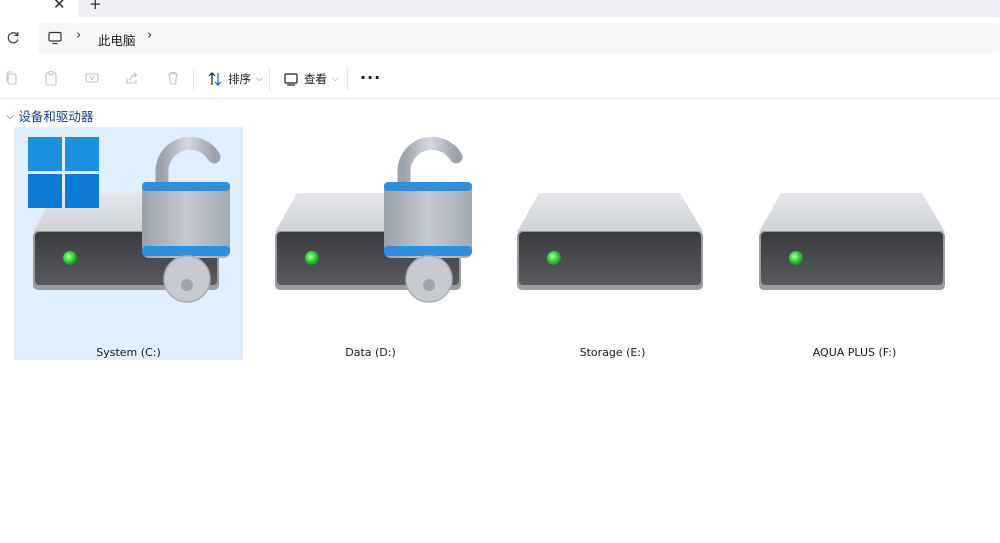 The height and width of the screenshot is (543, 1000). What do you see at coordinates (95, 6) in the screenshot?
I see `new-tab-icon: +` at bounding box center [95, 6].